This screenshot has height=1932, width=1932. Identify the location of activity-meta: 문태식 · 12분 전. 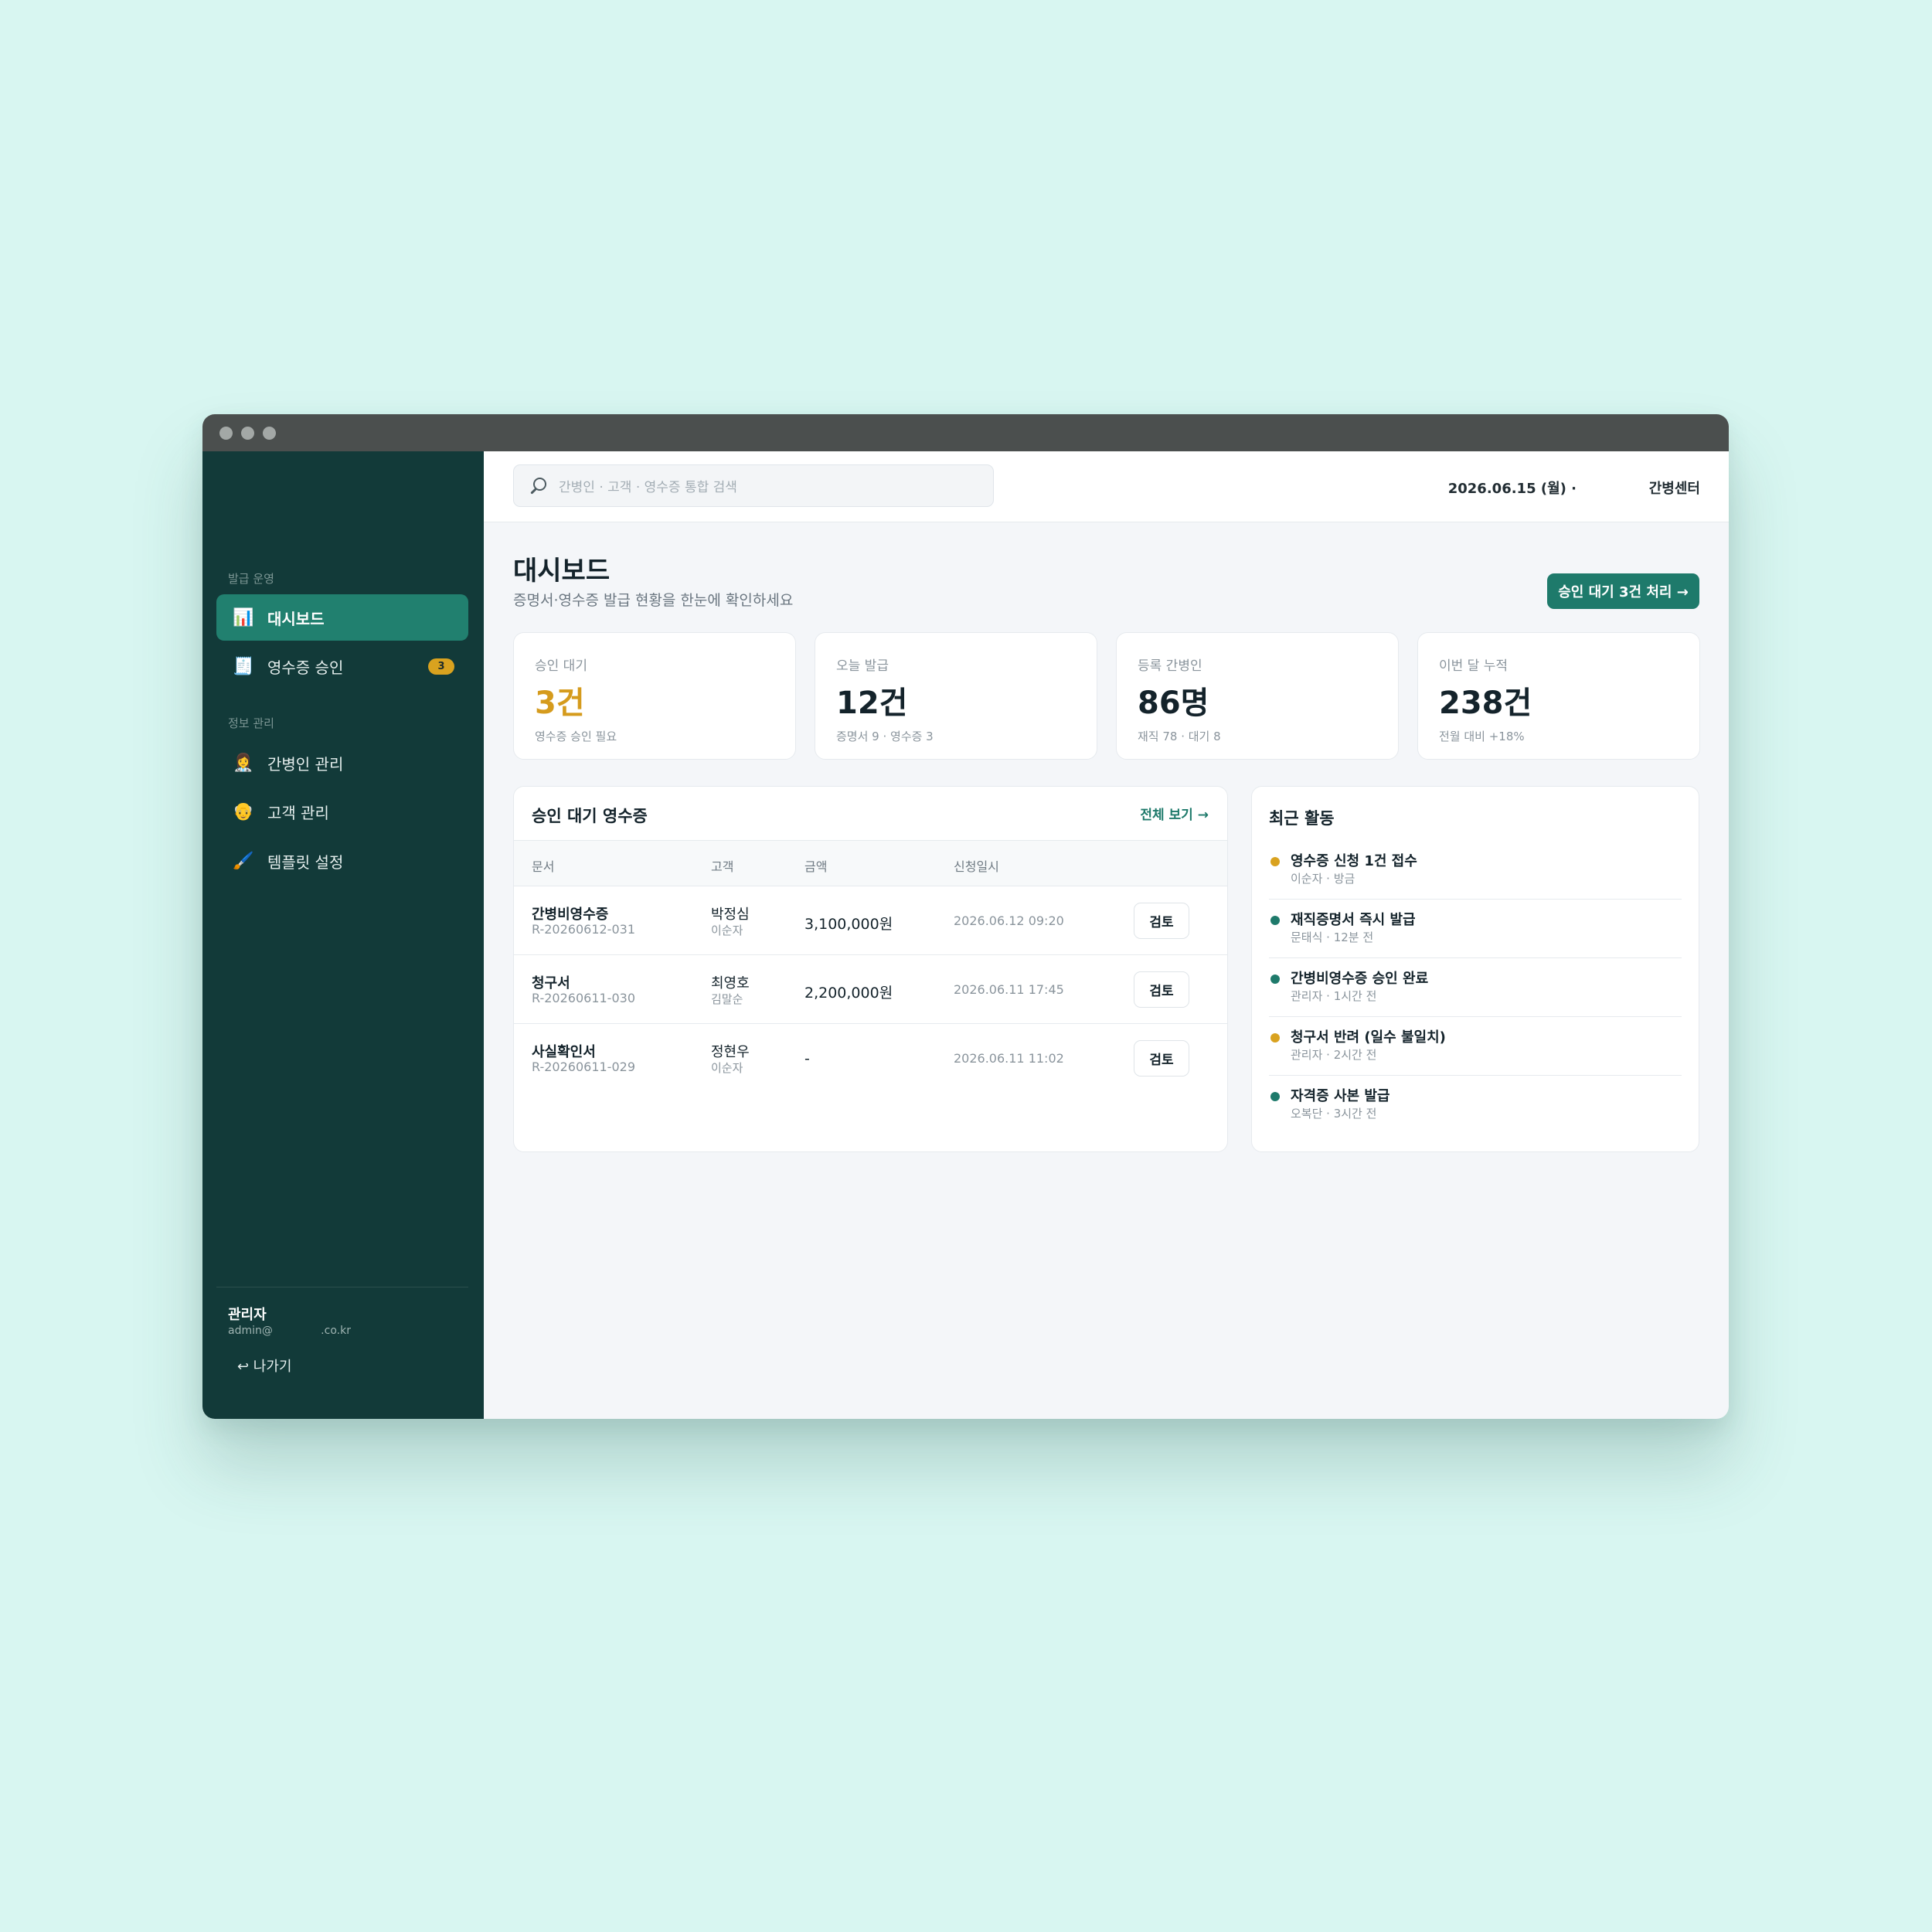
(1333, 937).